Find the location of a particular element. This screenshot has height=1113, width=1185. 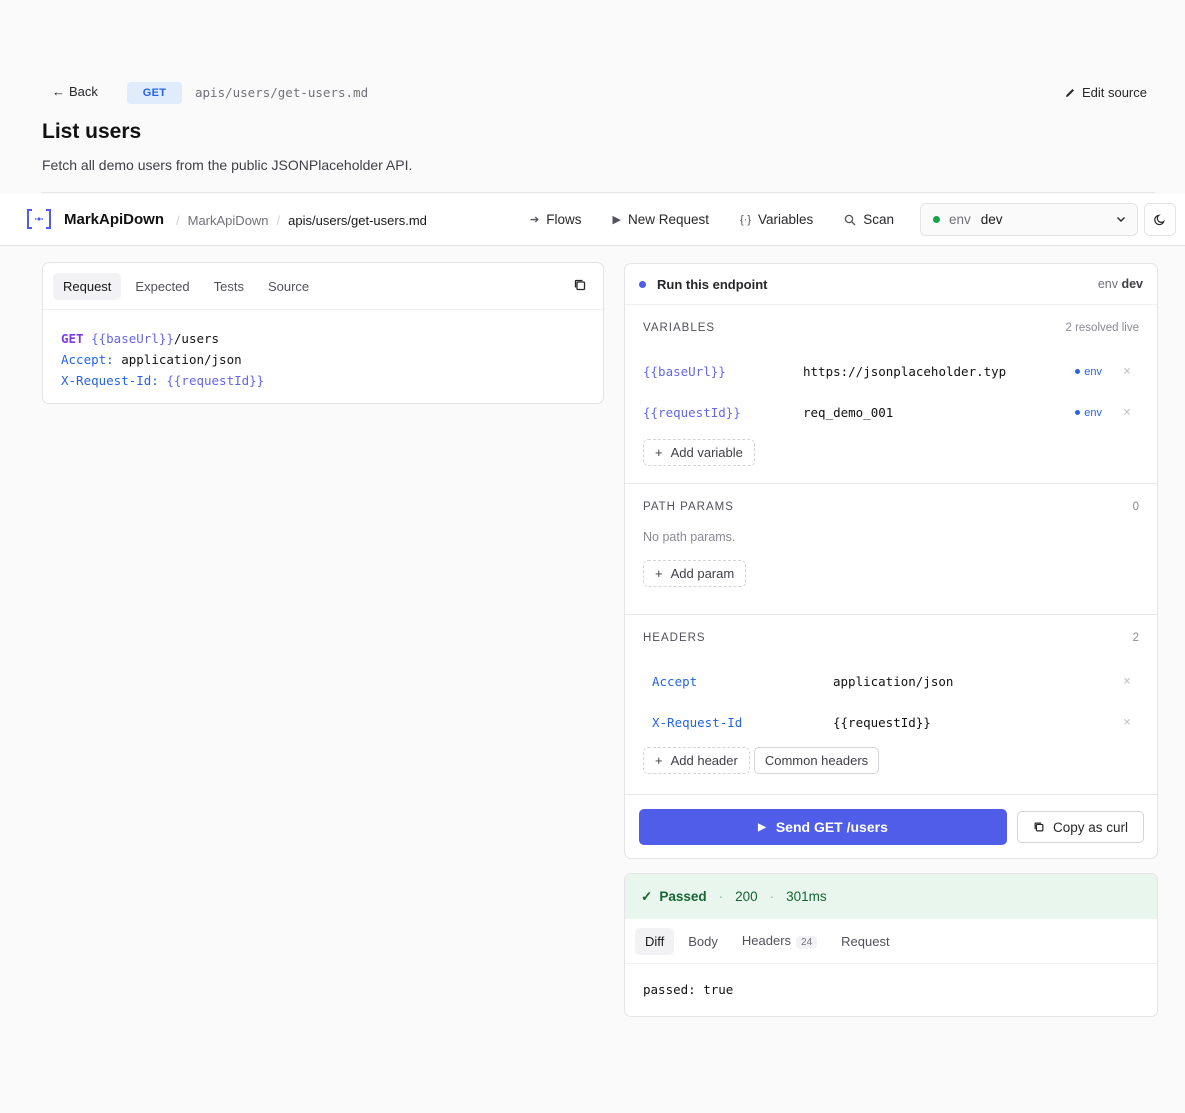

breadcrumb-root: MarkApiDown is located at coordinates (228, 220).